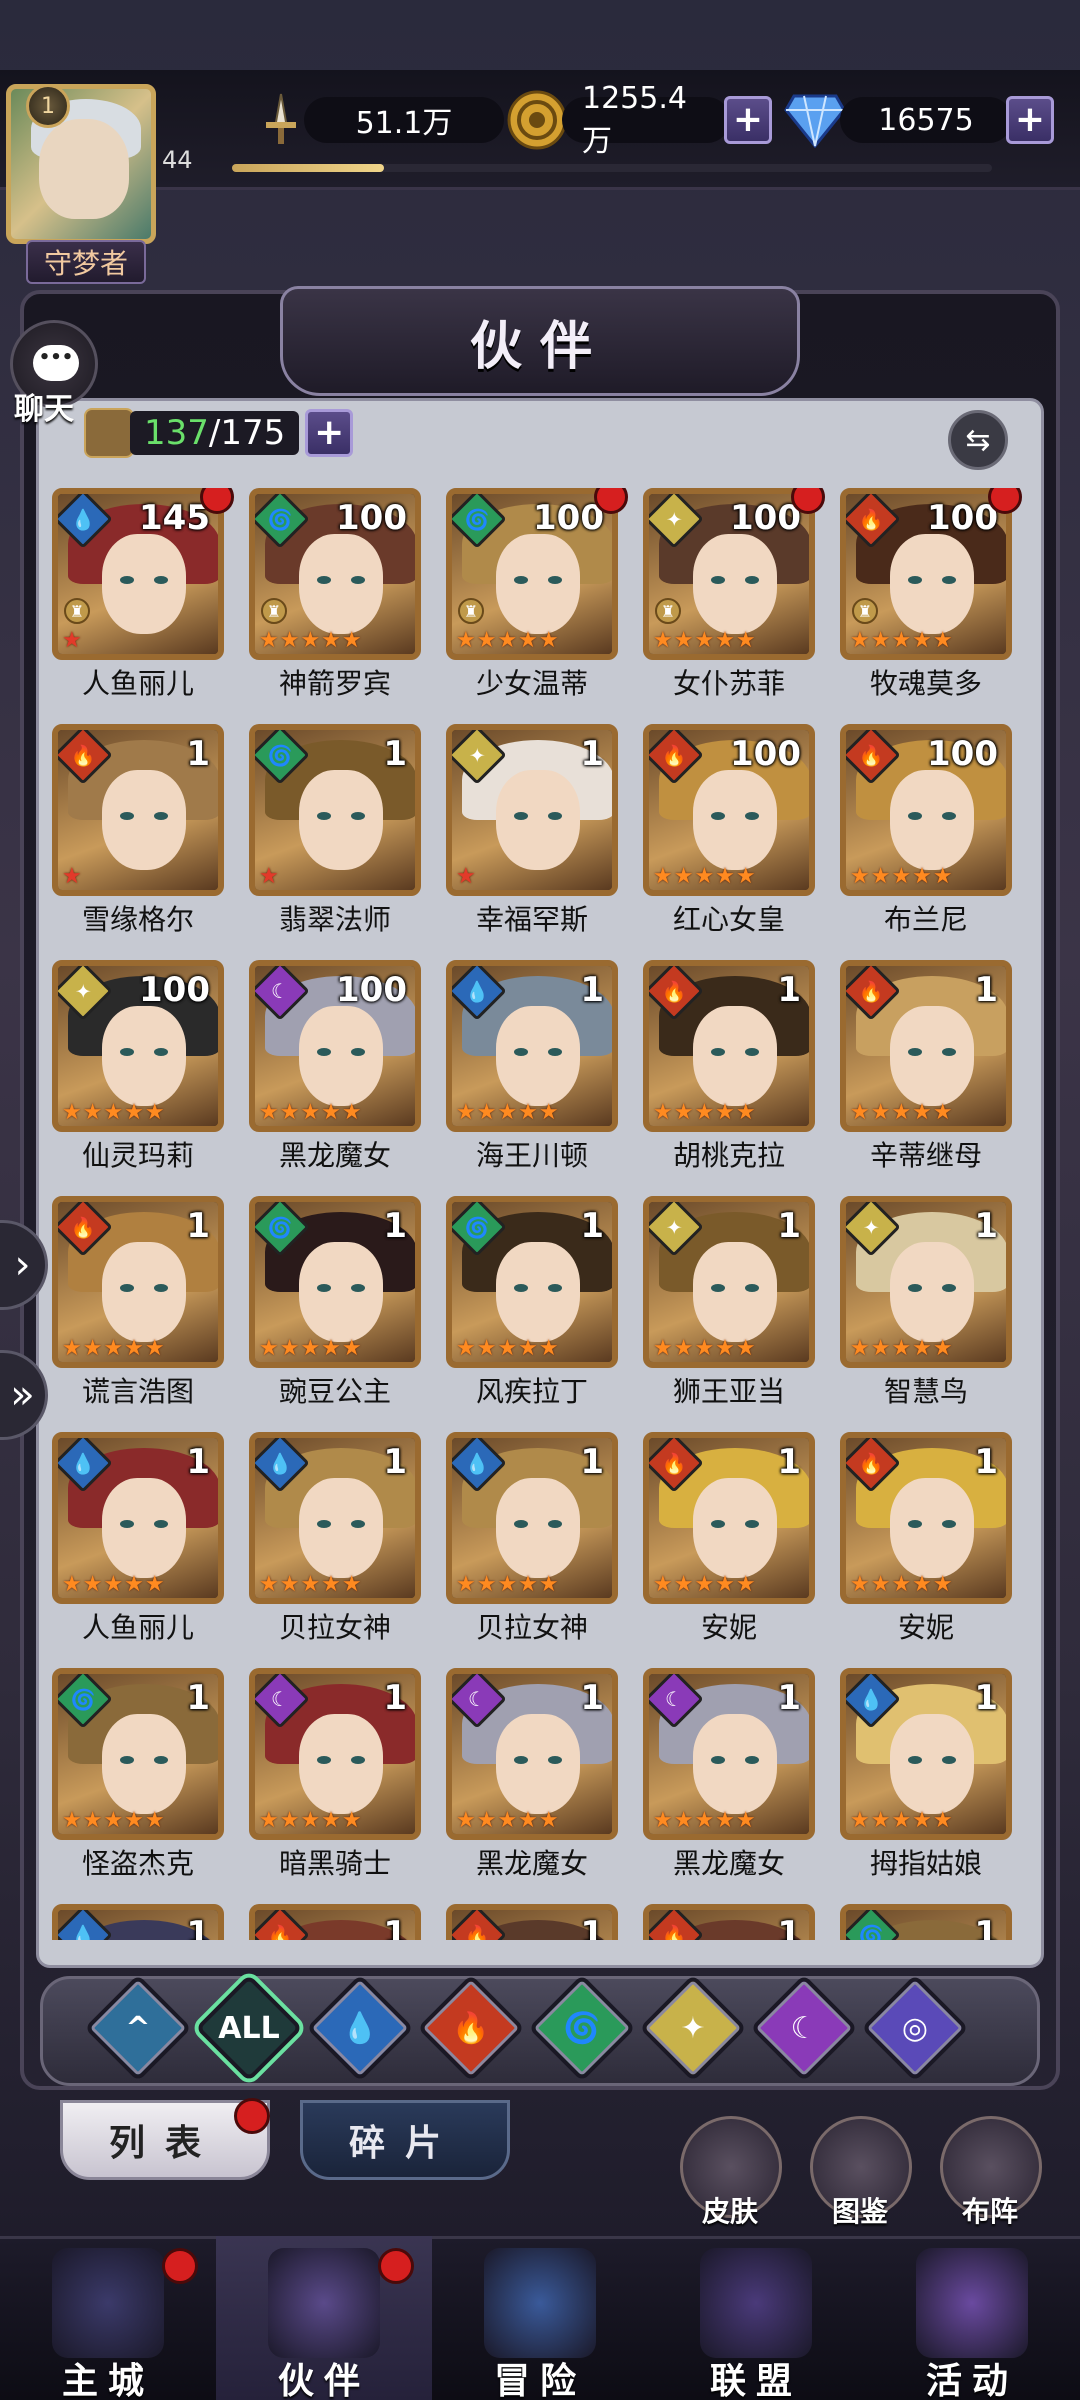 Image resolution: width=1080 pixels, height=2400 pixels. Describe the element at coordinates (138, 1066) in the screenshot. I see `hero-card: ★★★★★ ✦ 100 仙灵玛莉` at that location.